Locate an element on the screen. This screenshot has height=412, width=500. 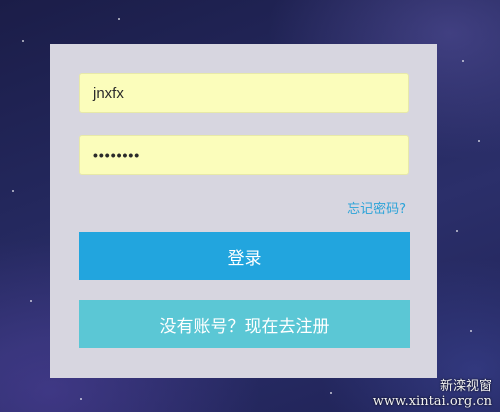
login-button-label: 登录 is located at coordinates (244, 258).